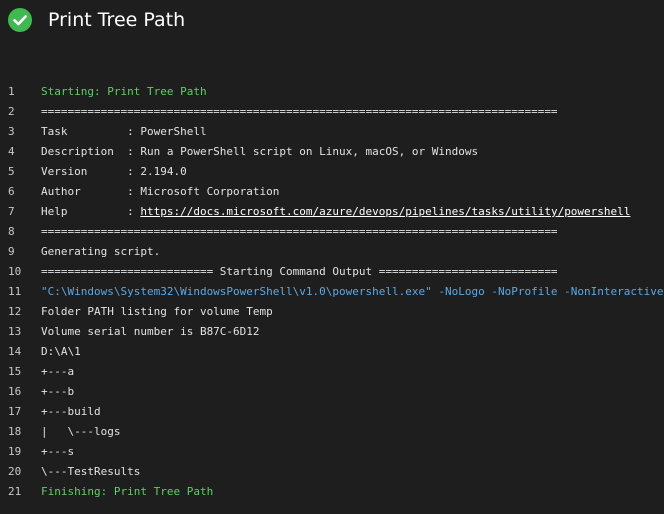  Describe the element at coordinates (332, 132) in the screenshot. I see `log-line: 3 Task : PowerShell` at that location.